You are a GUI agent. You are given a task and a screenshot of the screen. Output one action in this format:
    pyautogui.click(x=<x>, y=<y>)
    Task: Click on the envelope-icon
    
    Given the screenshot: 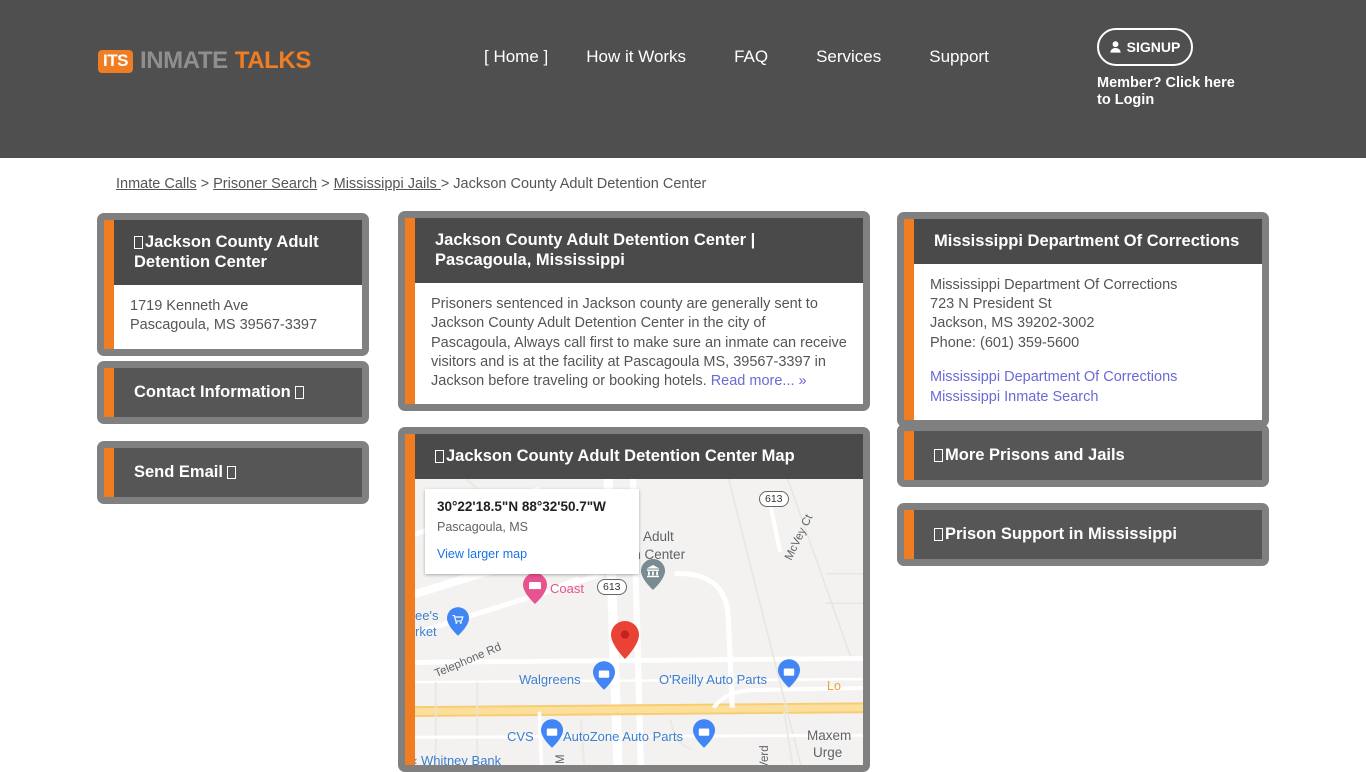 What is the action you would take?
    pyautogui.click(x=231, y=472)
    